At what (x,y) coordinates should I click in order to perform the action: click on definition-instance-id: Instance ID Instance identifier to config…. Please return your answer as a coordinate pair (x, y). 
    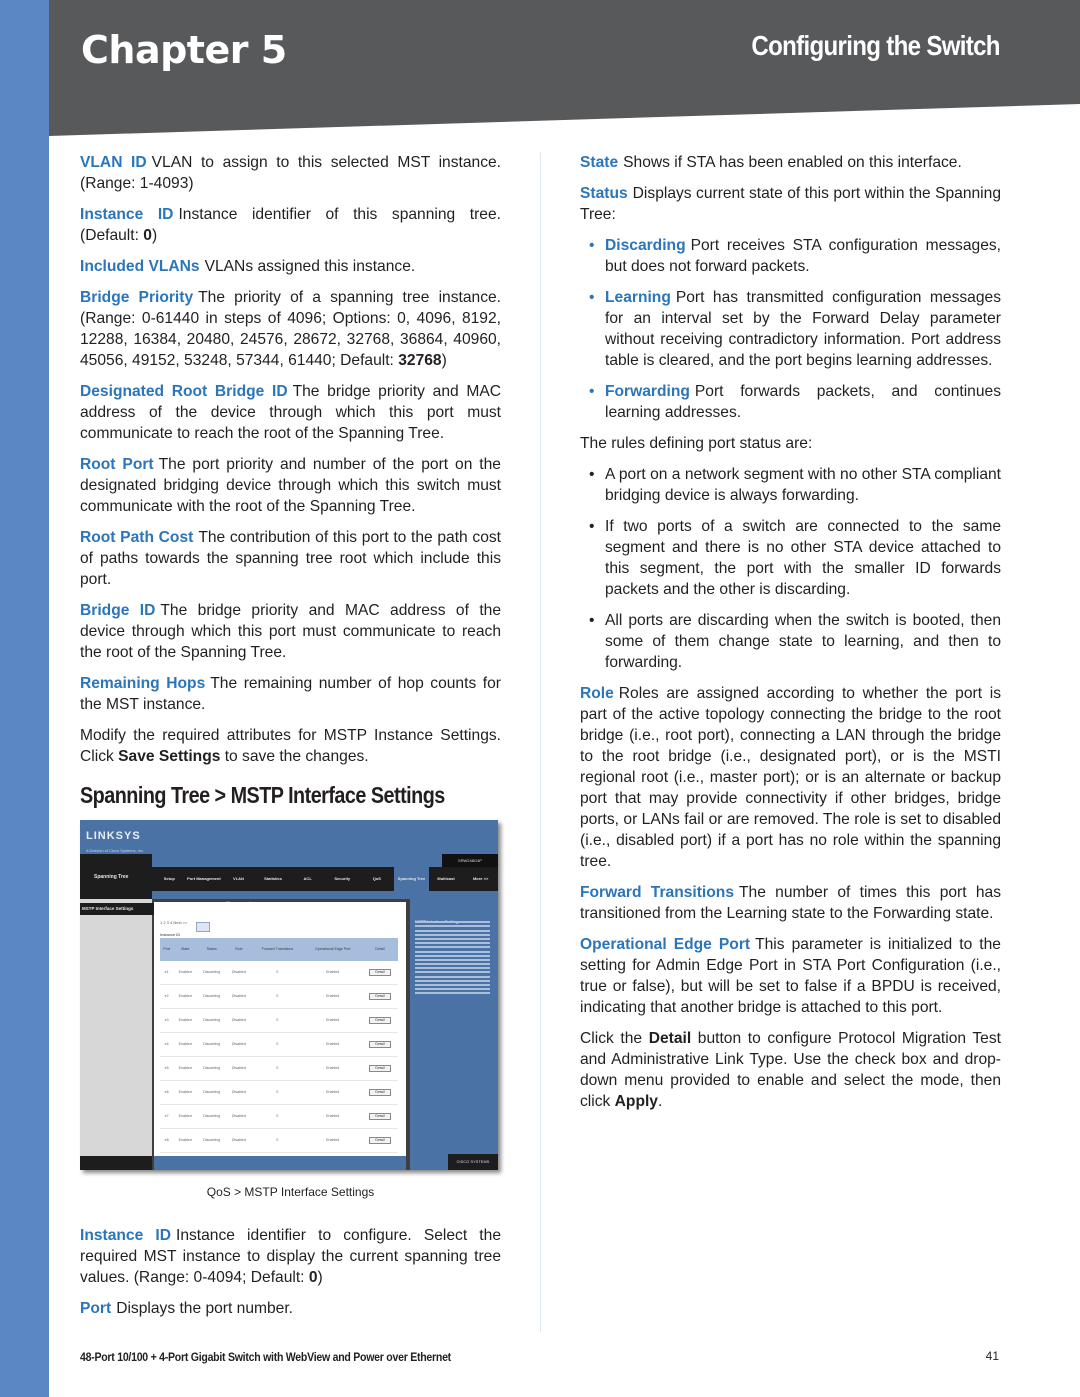
    Looking at the image, I should click on (290, 1256).